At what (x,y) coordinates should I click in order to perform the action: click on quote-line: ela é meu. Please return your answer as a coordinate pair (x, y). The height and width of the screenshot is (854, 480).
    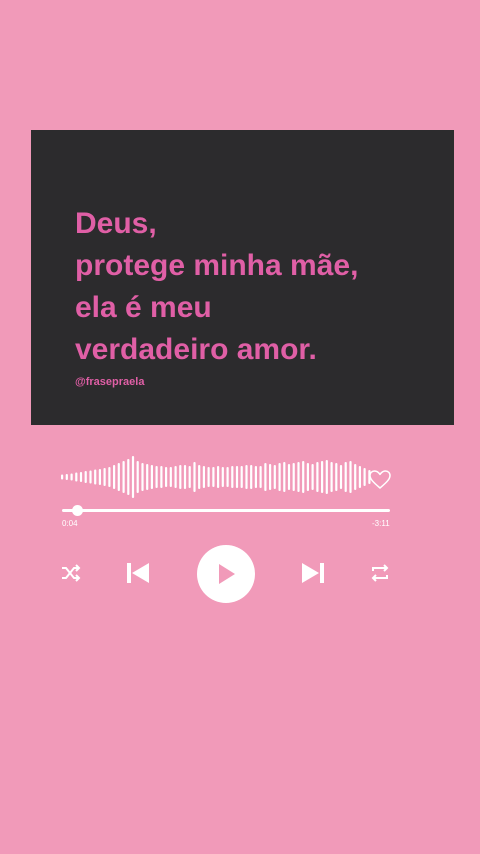
    Looking at the image, I should click on (143, 307).